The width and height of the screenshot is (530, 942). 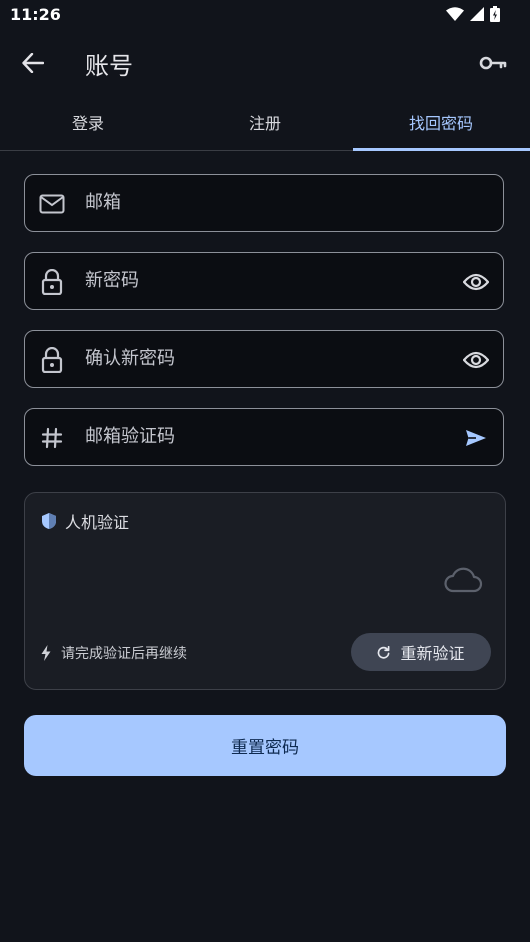 What do you see at coordinates (441, 149) in the screenshot?
I see `tab-indicator` at bounding box center [441, 149].